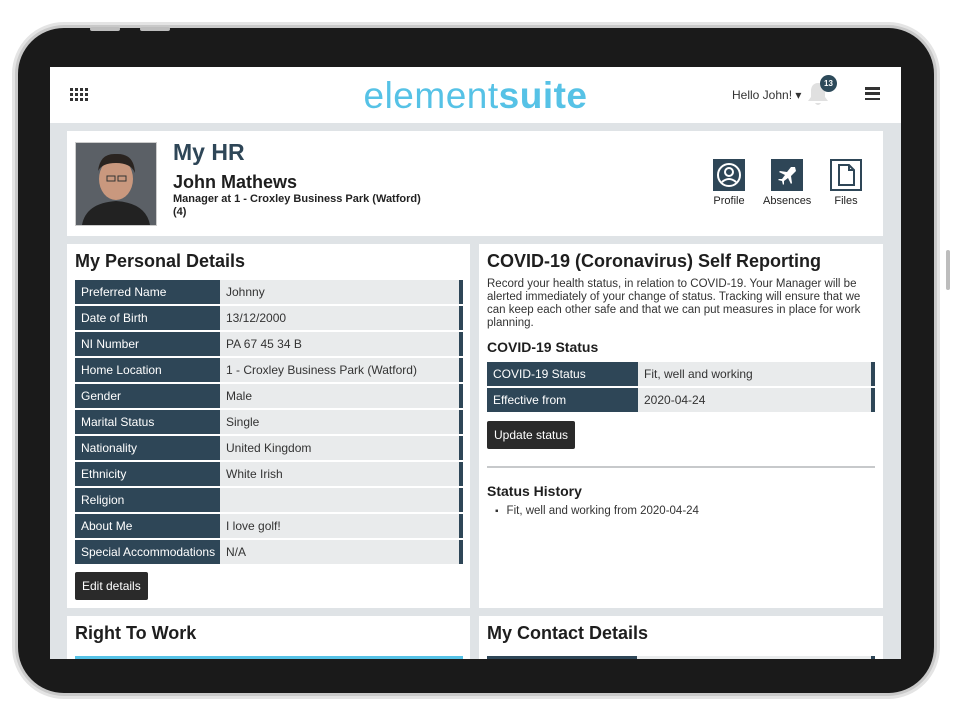 This screenshot has height=725, width=960. I want to click on files-link: Files, so click(846, 183).